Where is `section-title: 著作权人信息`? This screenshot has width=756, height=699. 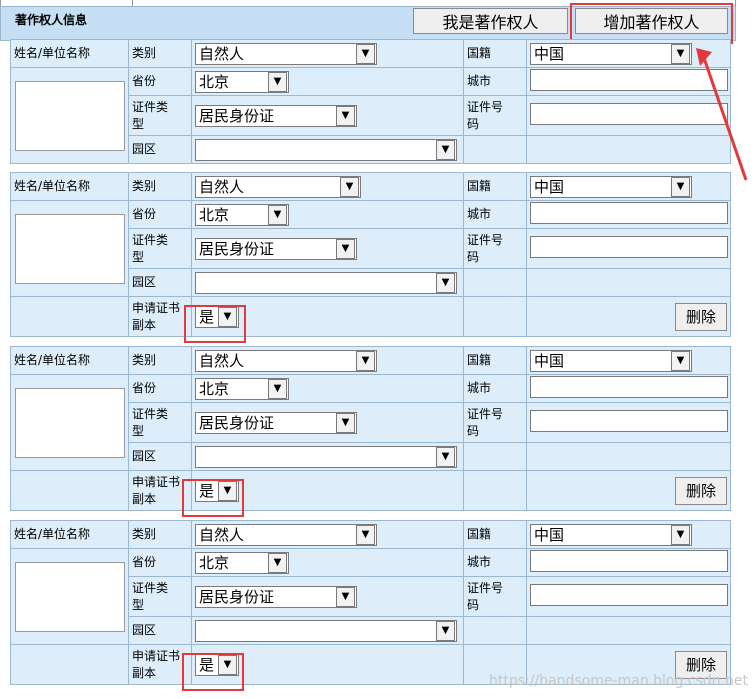
section-title: 著作权人信息 is located at coordinates (51, 20).